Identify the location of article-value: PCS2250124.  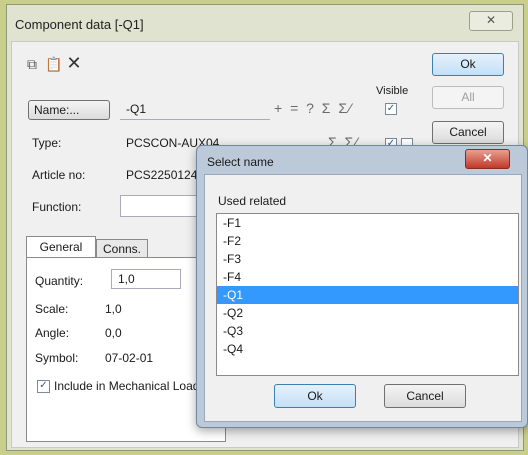
(161, 175).